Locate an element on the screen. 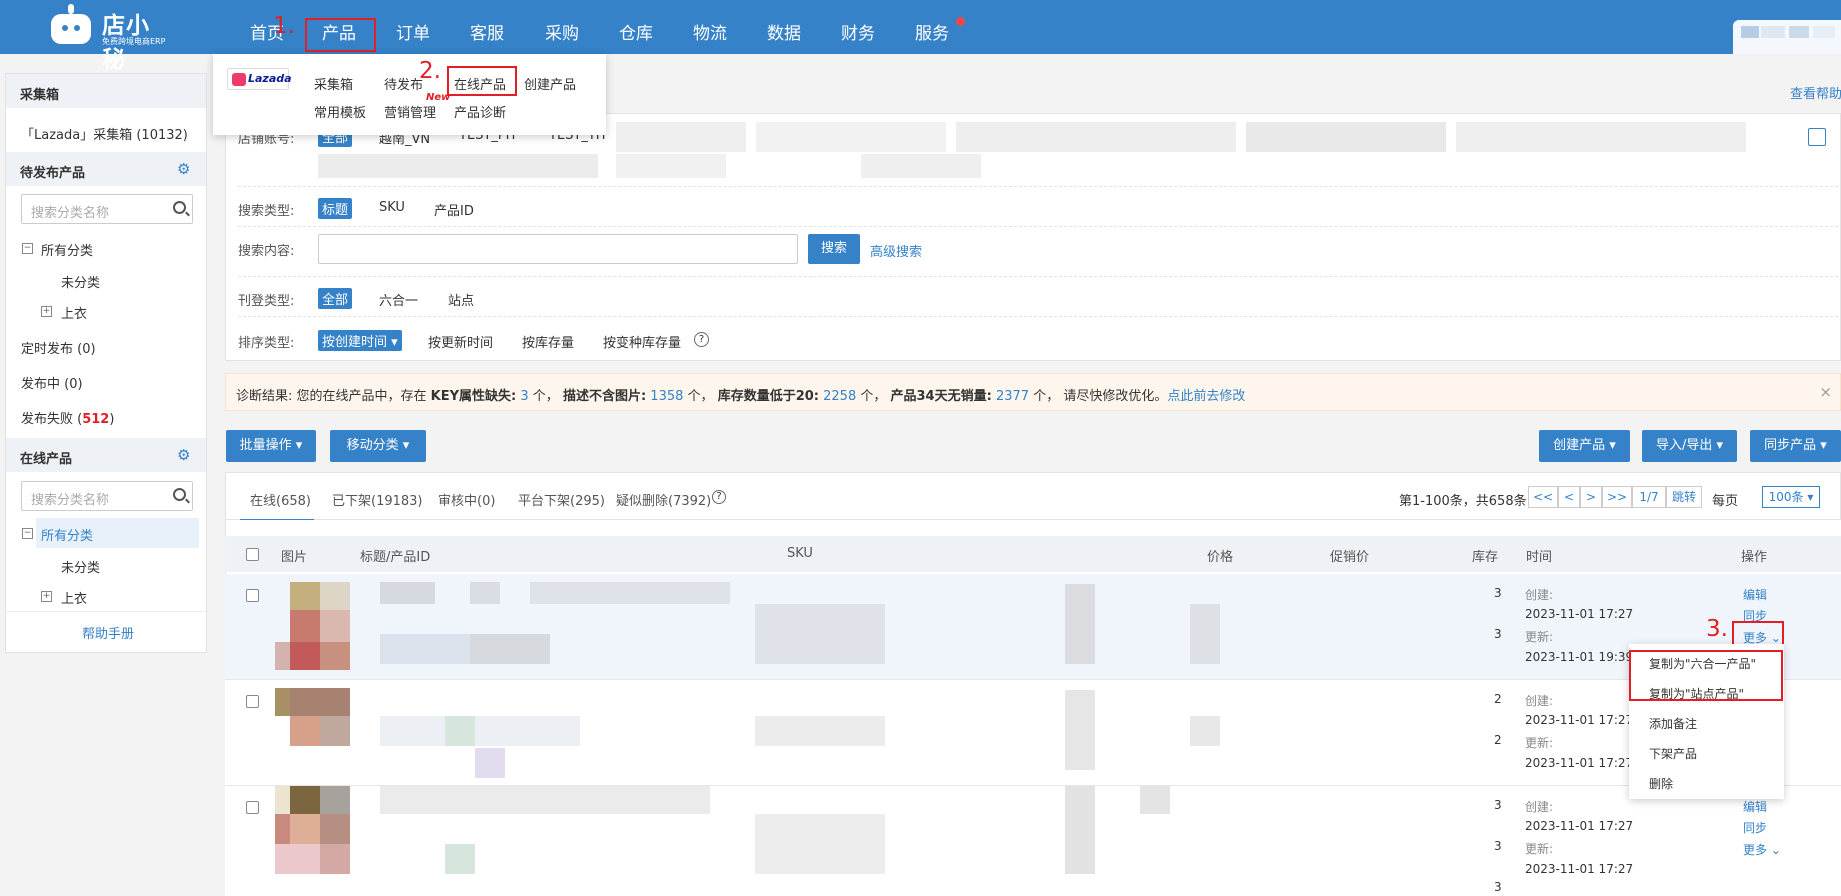 The height and width of the screenshot is (896, 1841). created-label: 创建: is located at coordinates (1539, 807).